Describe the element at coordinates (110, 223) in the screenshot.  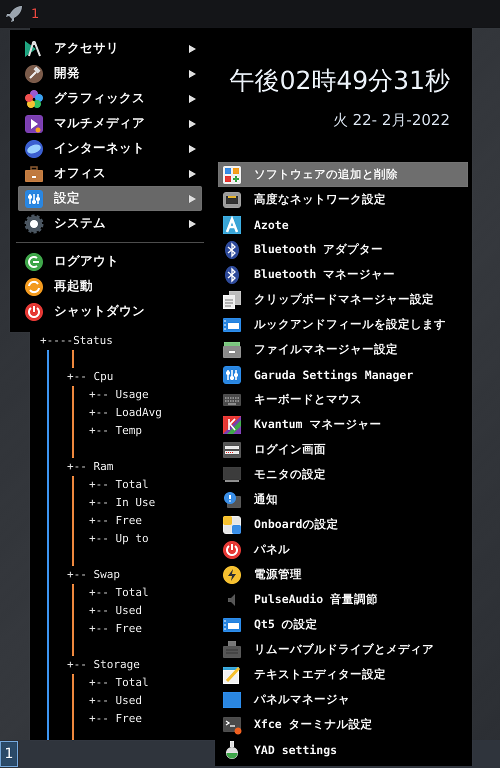
I see `menu-item: システム` at that location.